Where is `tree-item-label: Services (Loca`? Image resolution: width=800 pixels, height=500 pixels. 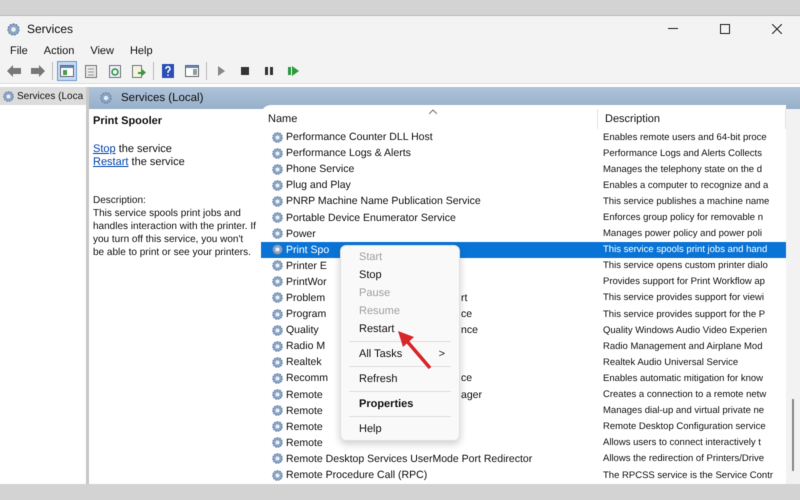 tree-item-label: Services (Loca is located at coordinates (50, 96).